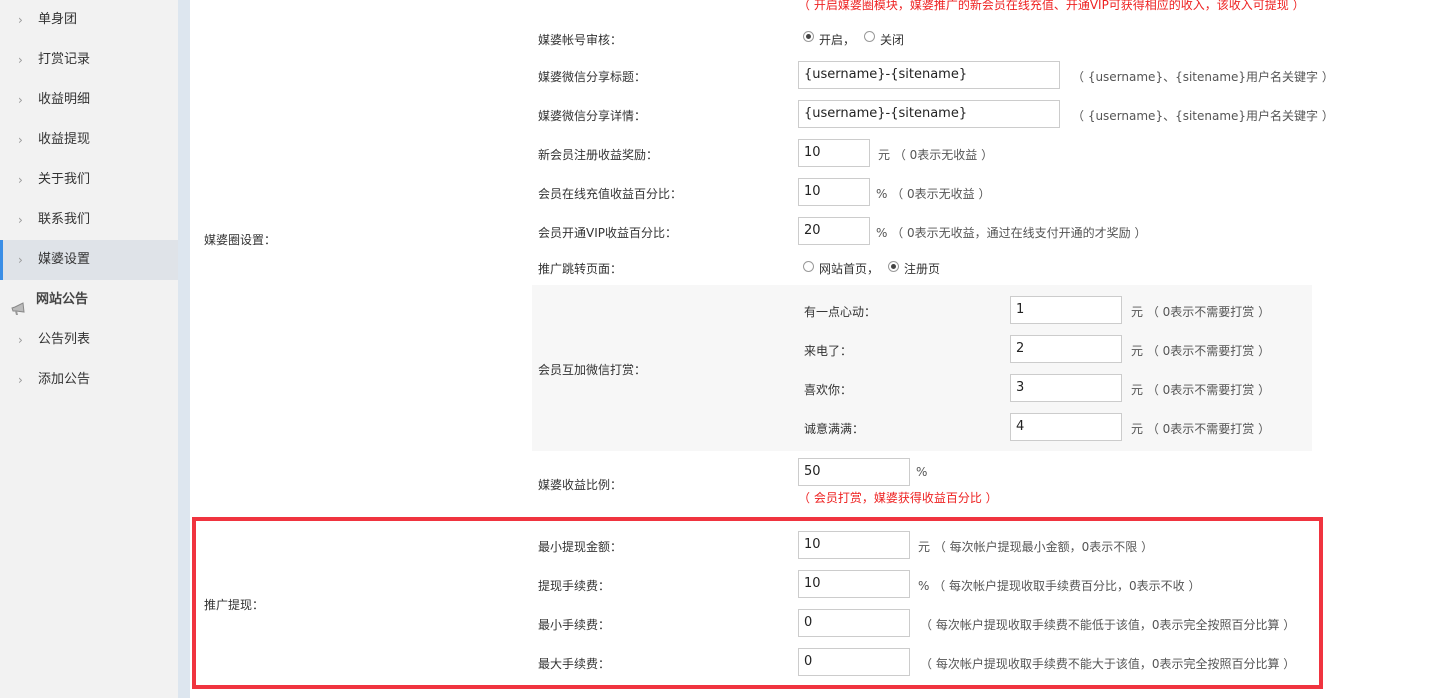 This screenshot has width=1439, height=698. What do you see at coordinates (592, 77) in the screenshot?
I see `share-title-label: 媒婆微信分享标题：` at bounding box center [592, 77].